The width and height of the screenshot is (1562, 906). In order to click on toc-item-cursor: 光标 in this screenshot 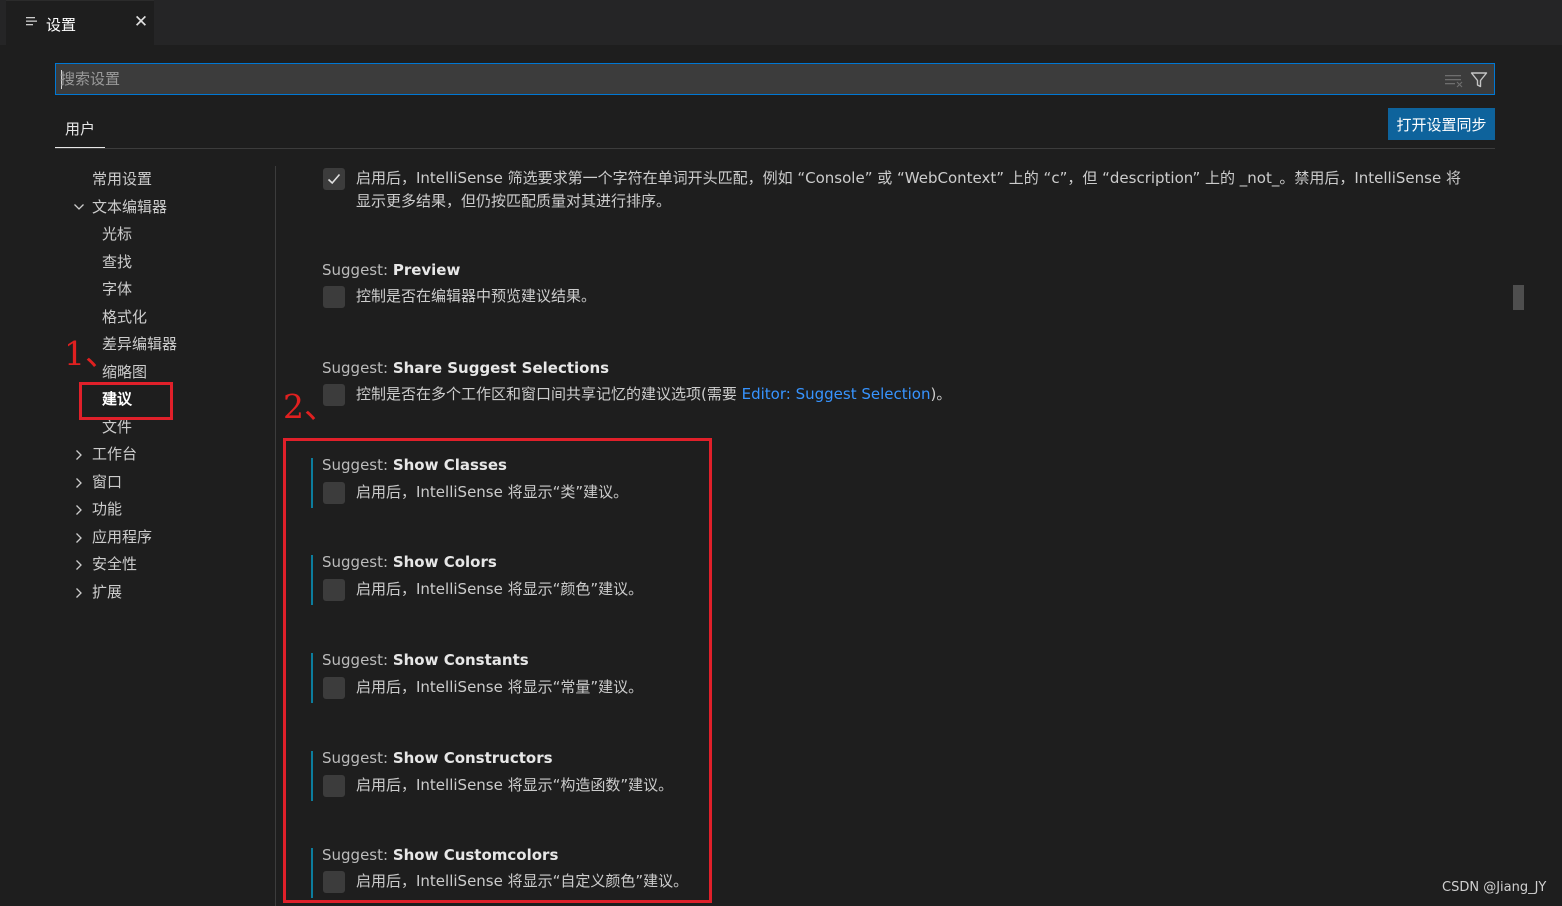, I will do `click(117, 234)`.